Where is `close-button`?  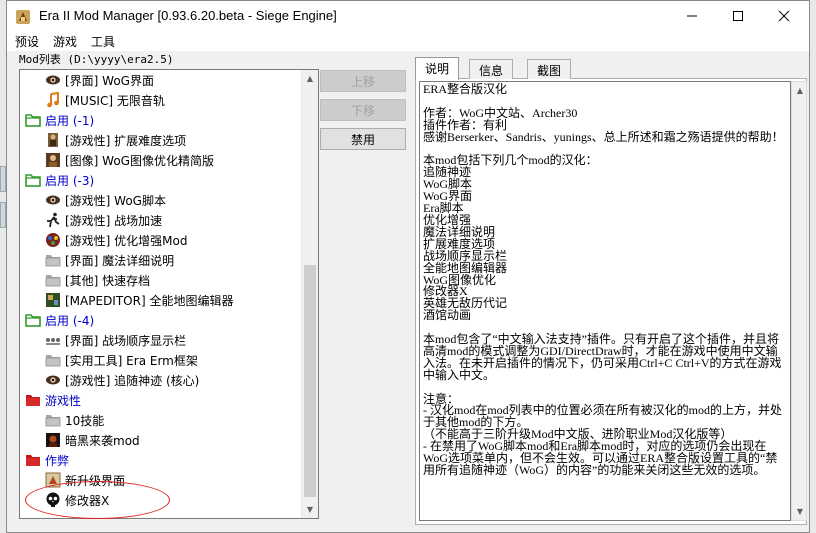 close-button is located at coordinates (784, 16).